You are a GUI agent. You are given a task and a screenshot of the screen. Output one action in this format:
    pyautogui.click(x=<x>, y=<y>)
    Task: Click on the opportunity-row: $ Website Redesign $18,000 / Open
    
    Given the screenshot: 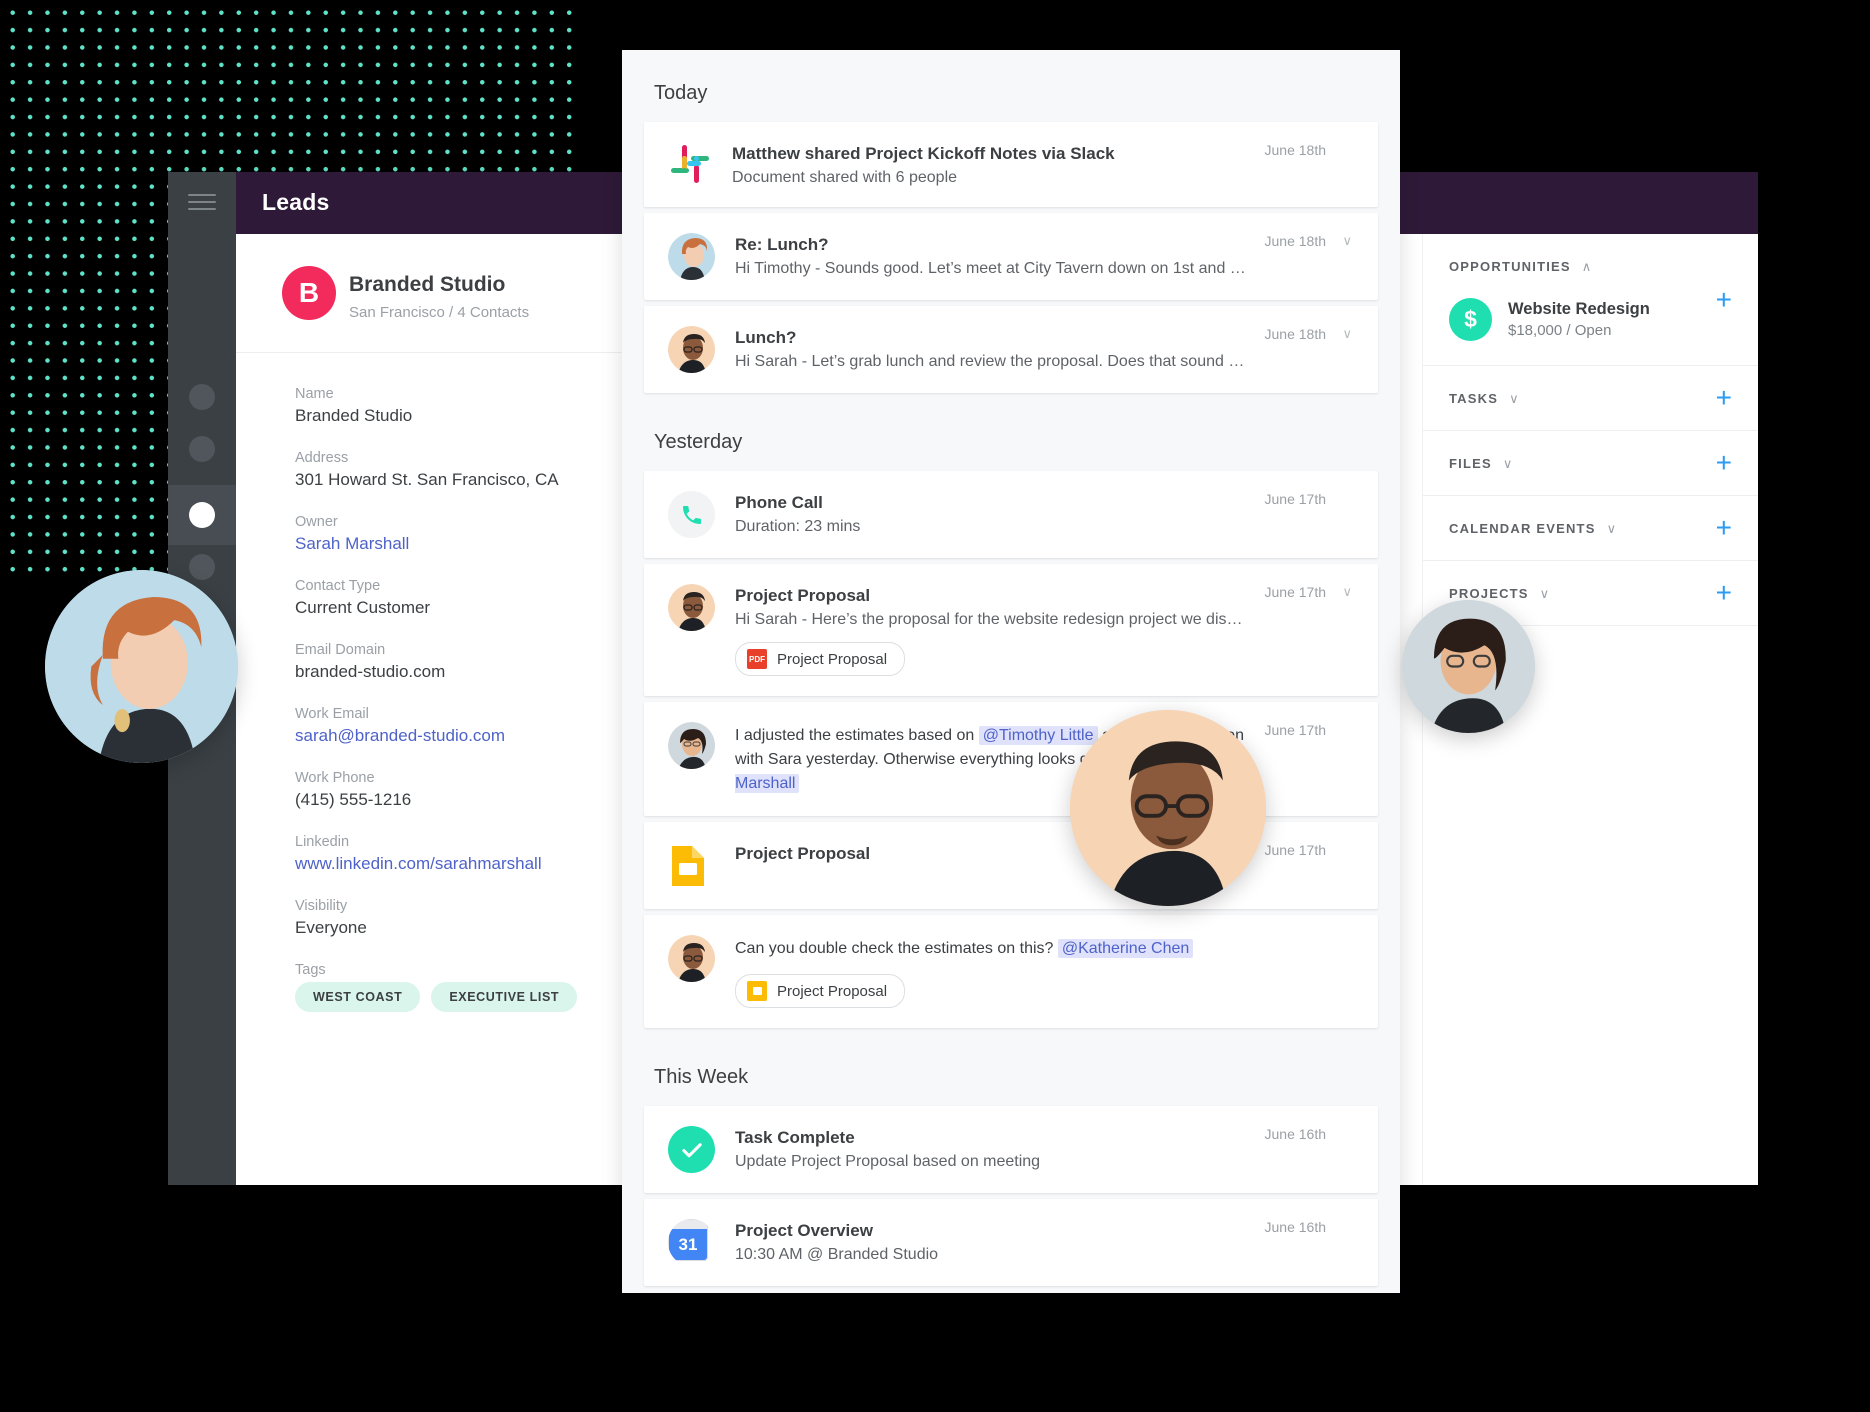 What is the action you would take?
    pyautogui.click(x=1590, y=331)
    